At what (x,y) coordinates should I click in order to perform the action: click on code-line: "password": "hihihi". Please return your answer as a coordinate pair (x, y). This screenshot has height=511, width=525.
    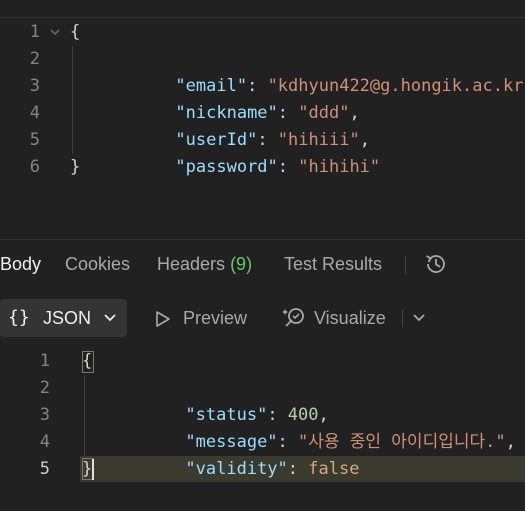
    Looking at the image, I should click on (278, 167).